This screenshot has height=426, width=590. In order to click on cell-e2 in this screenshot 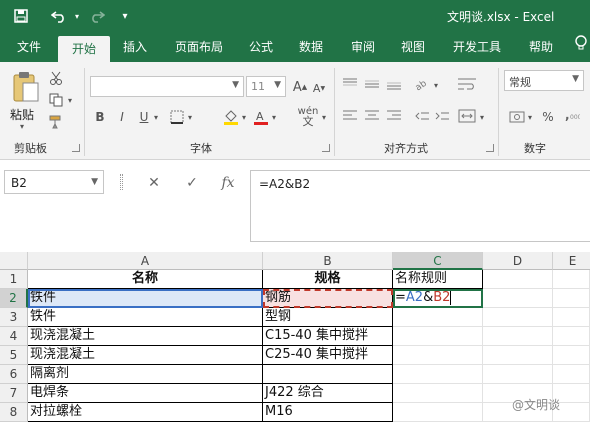, I will do `click(571, 298)`.